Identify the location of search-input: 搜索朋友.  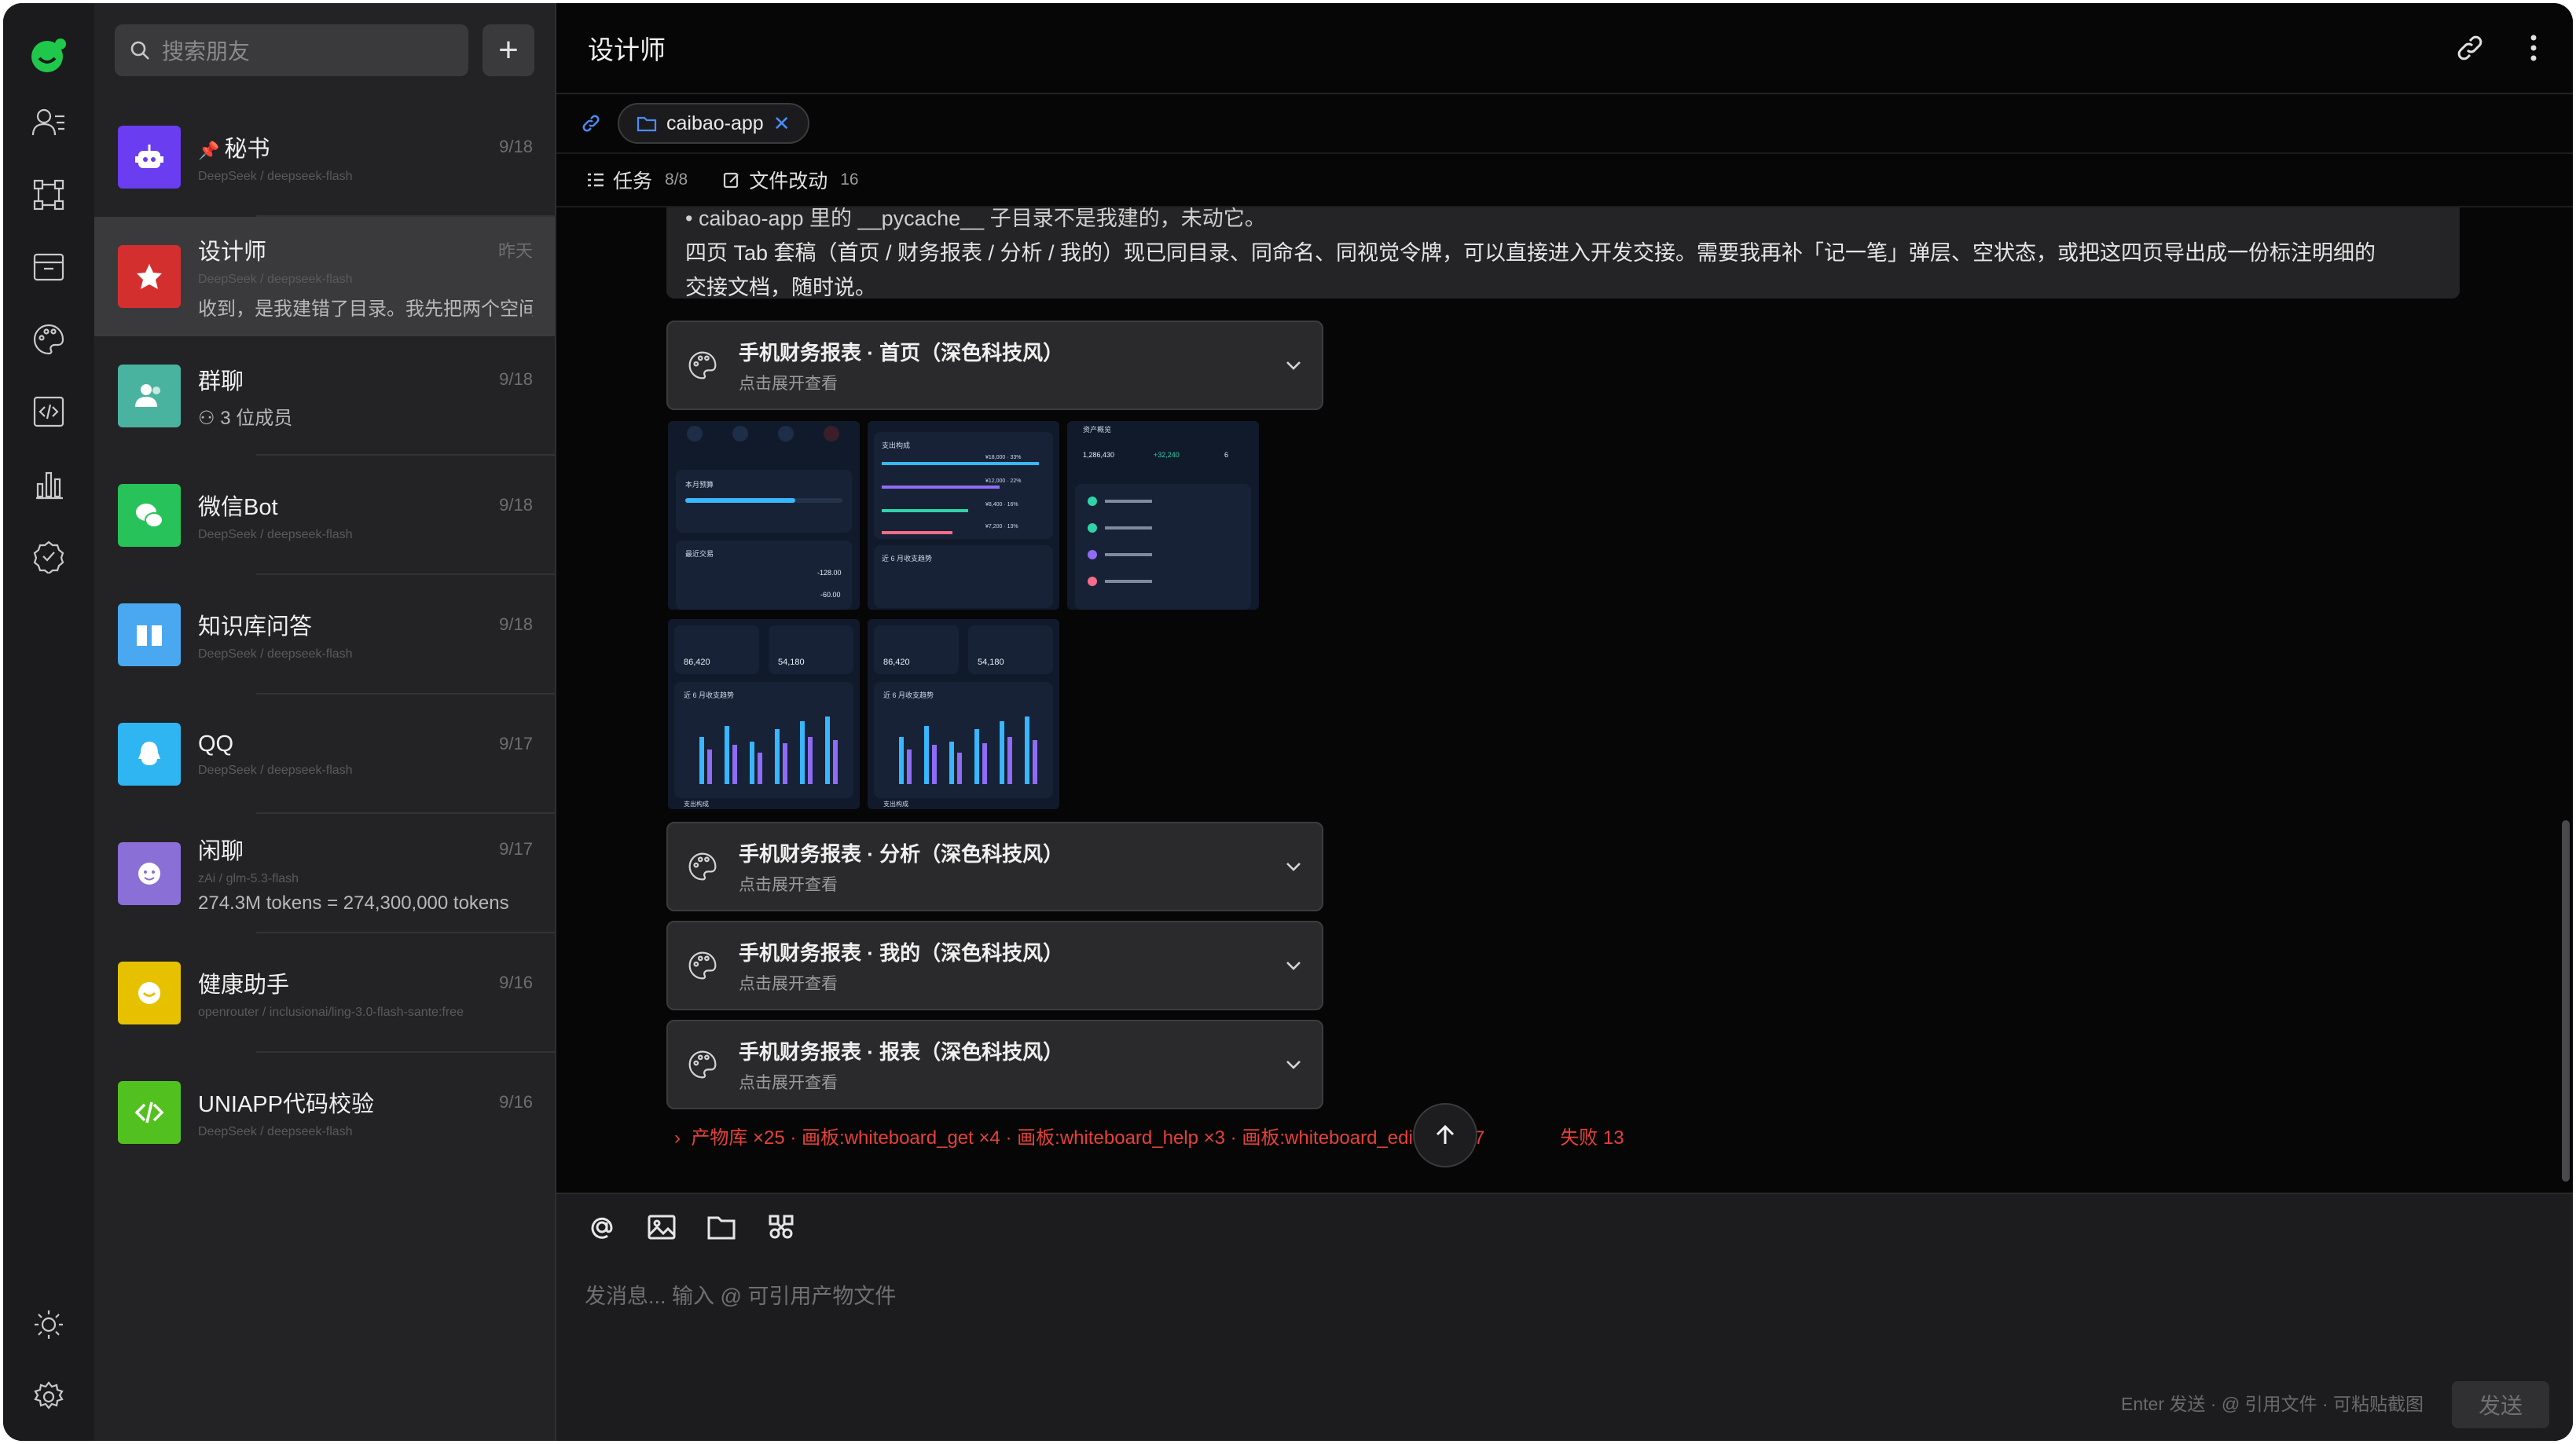
(206, 50).